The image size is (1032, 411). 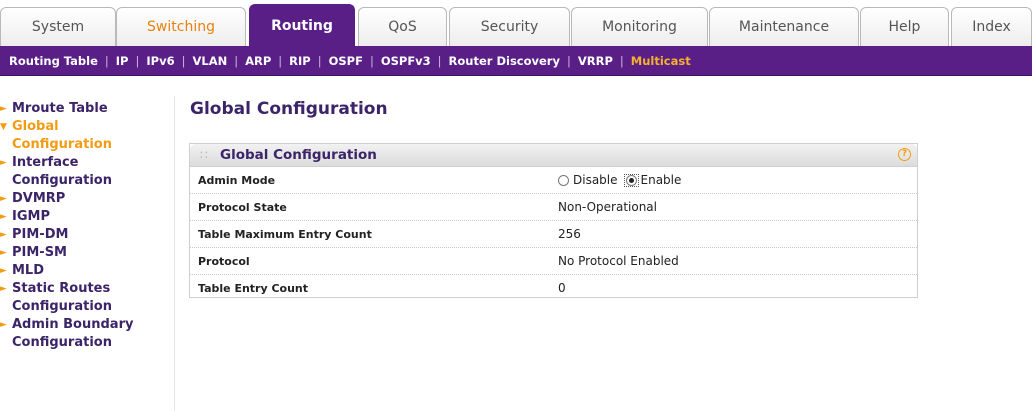 I want to click on protocol-state-row: Protocol State Non-Operational, so click(x=553, y=207).